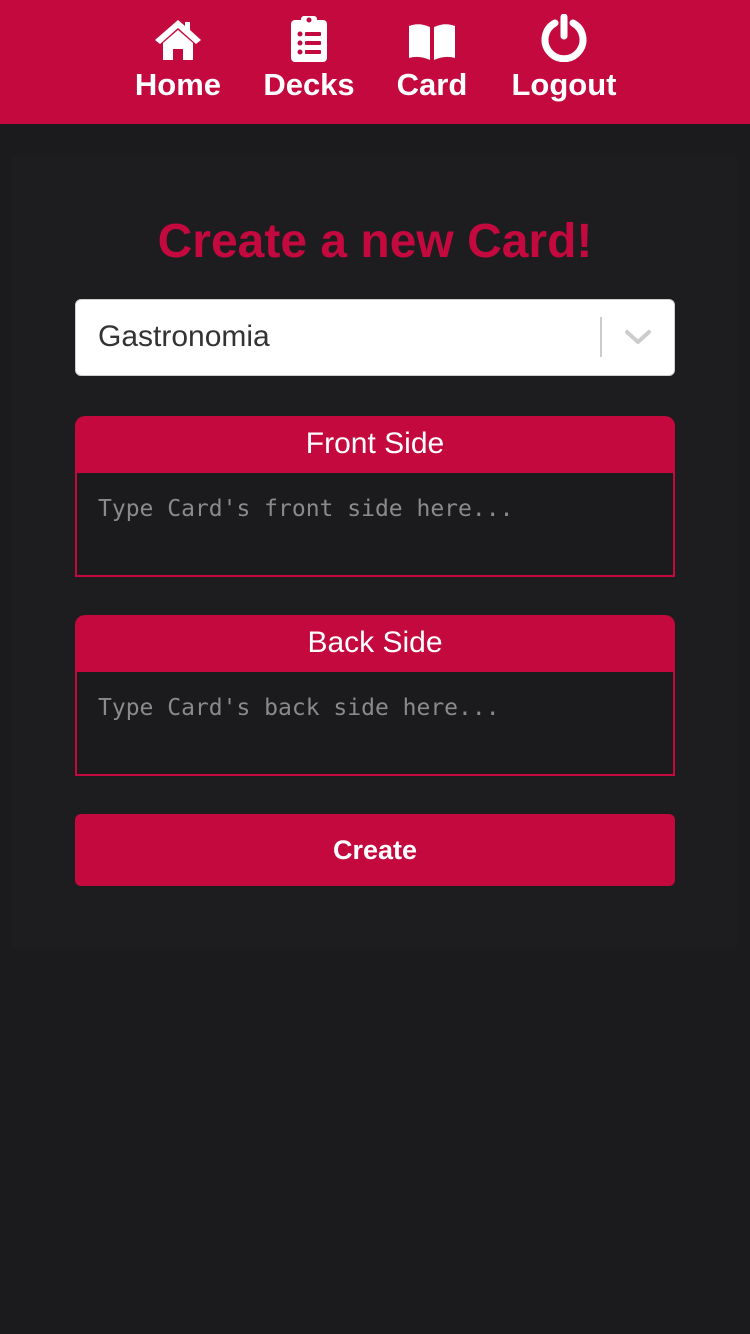  What do you see at coordinates (184, 336) in the screenshot?
I see `deck-select-value: Gastronomia` at bounding box center [184, 336].